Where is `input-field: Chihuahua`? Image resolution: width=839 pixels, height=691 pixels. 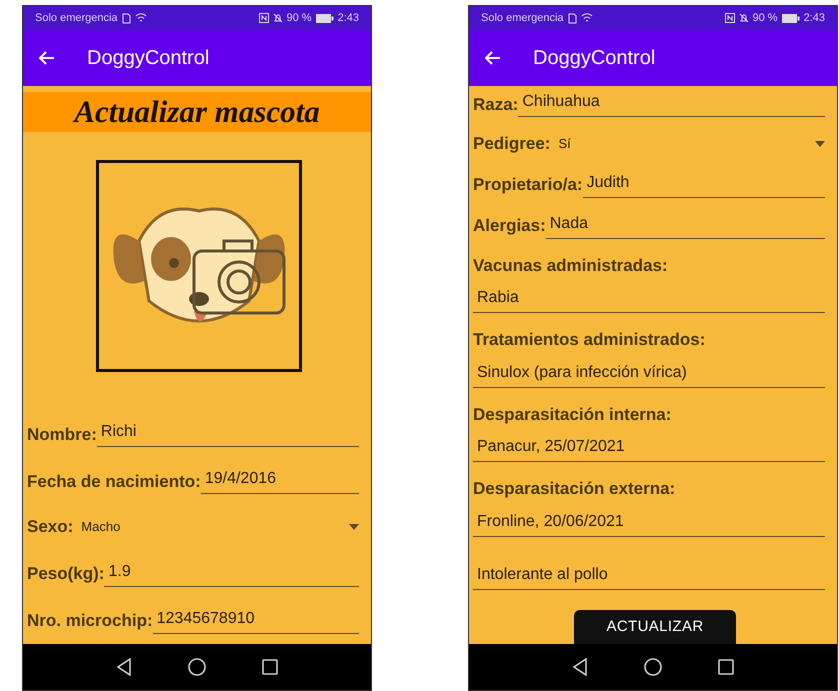 input-field: Chihuahua is located at coordinates (671, 103).